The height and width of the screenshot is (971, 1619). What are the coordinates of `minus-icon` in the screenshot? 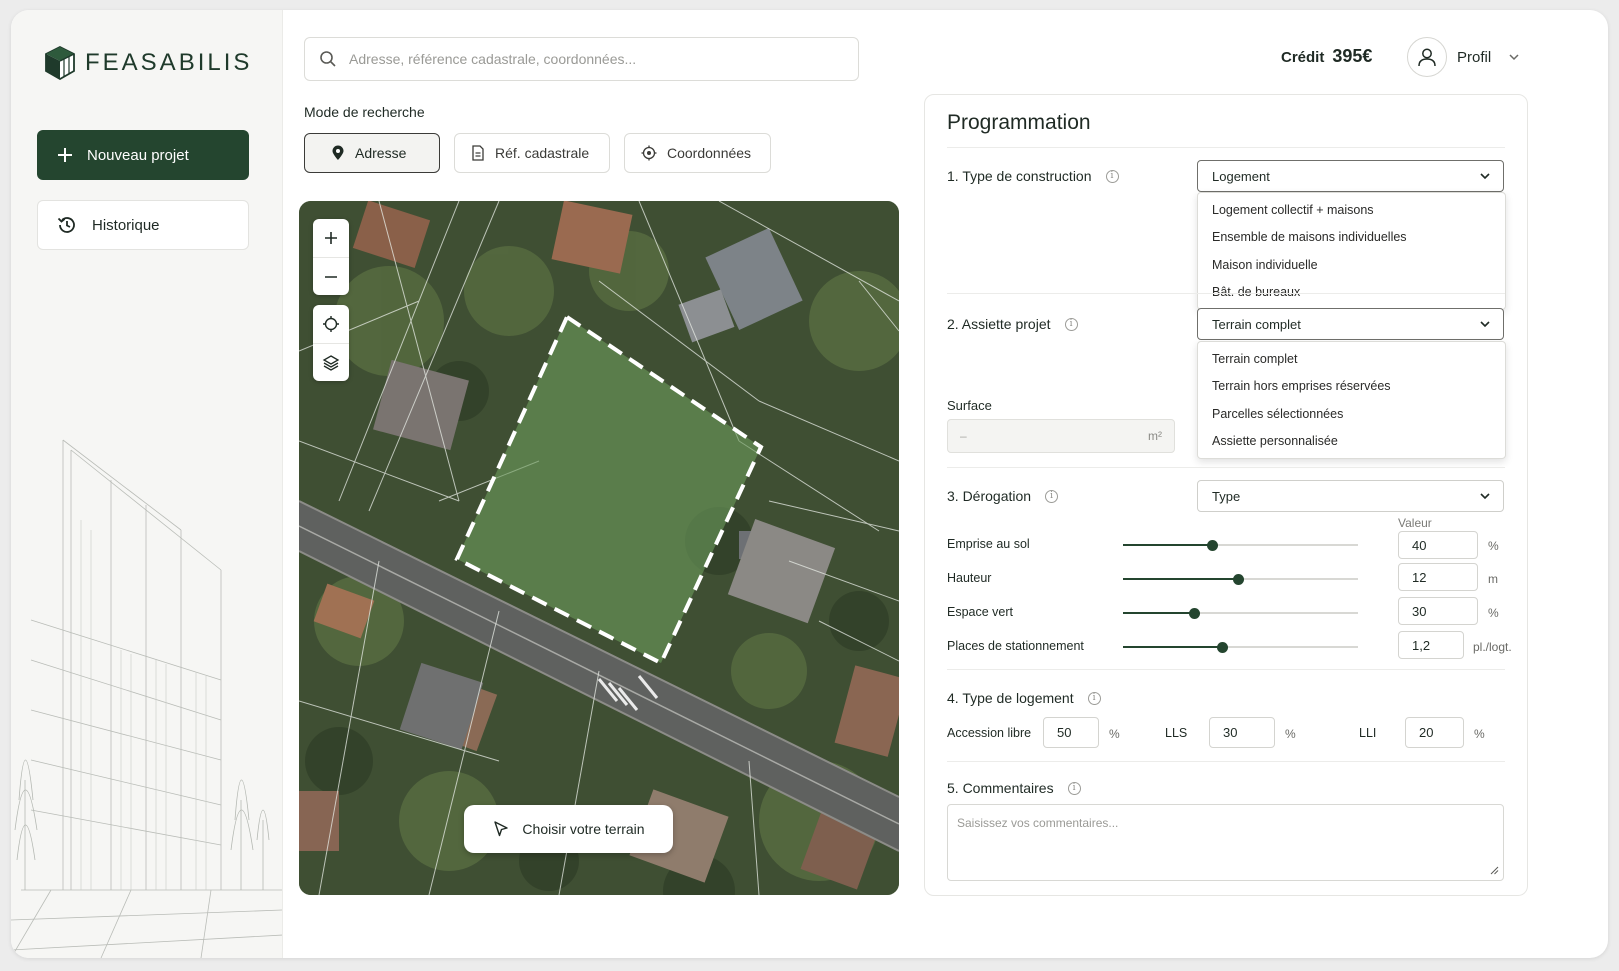 It's located at (331, 276).